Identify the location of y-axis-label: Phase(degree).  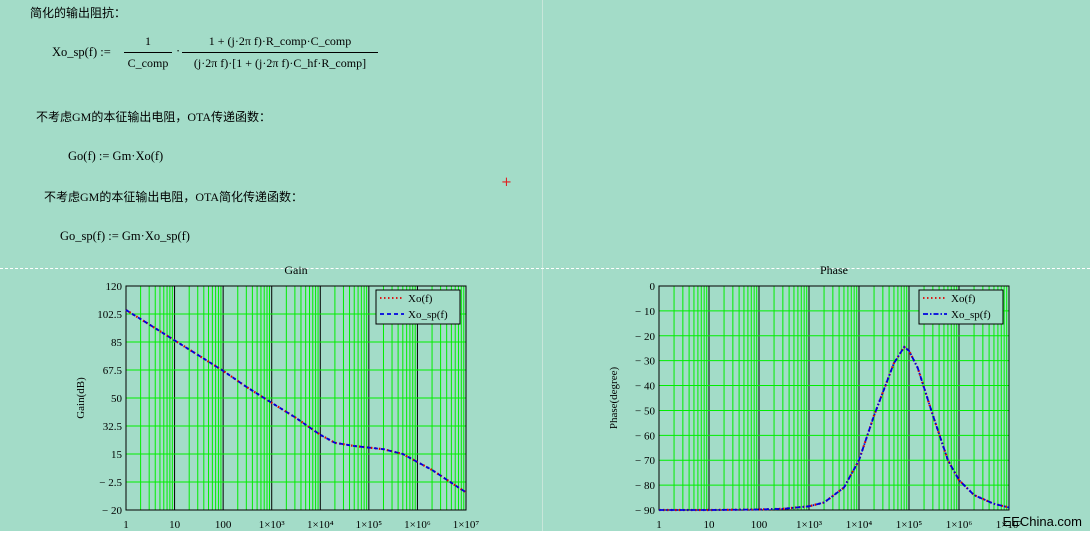
(614, 398).